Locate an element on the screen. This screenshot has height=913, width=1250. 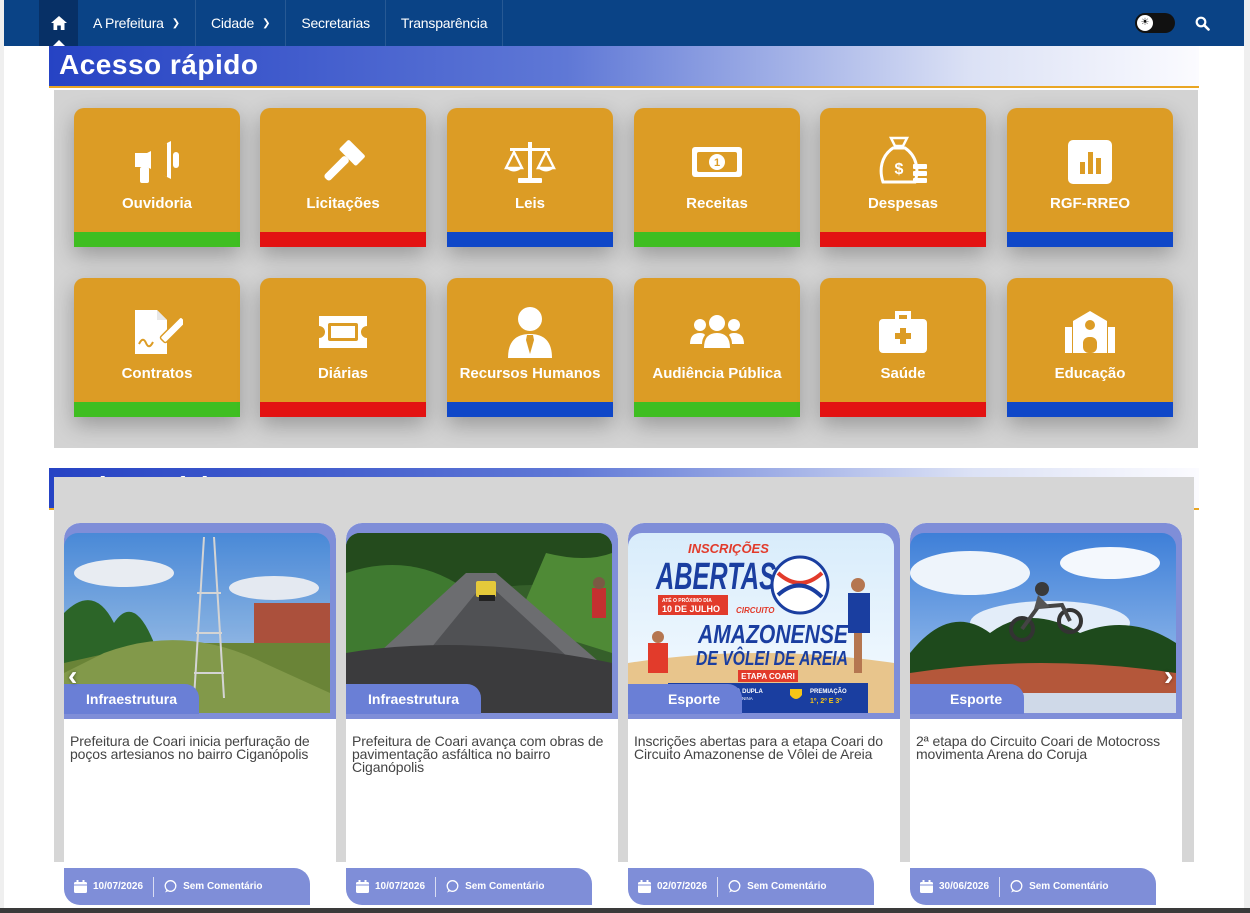
tile-ouvidoria: Ouvidoria is located at coordinates (157, 177).